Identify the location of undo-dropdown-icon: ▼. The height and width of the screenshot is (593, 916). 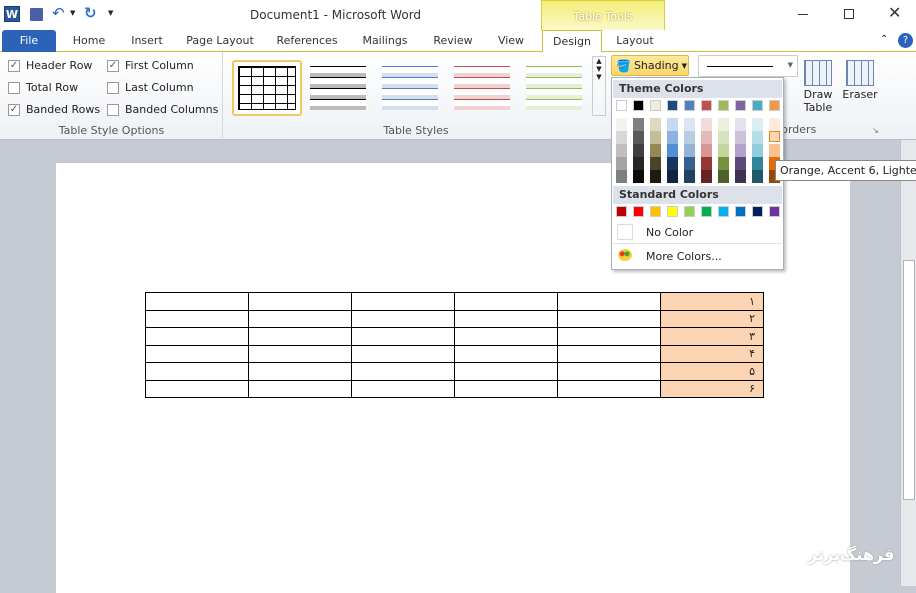
(72, 13).